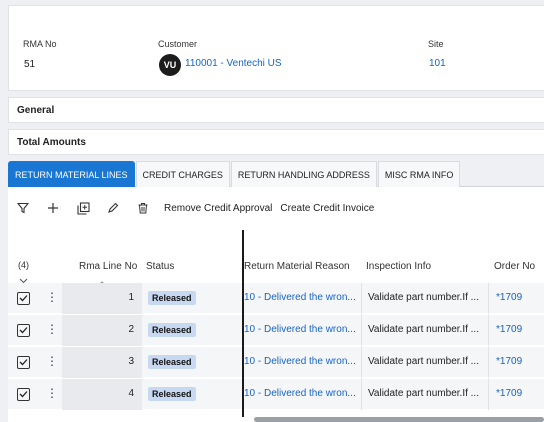 The image size is (544, 422). I want to click on create-credit-invoice-button: Create Credit Invoice, so click(327, 208).